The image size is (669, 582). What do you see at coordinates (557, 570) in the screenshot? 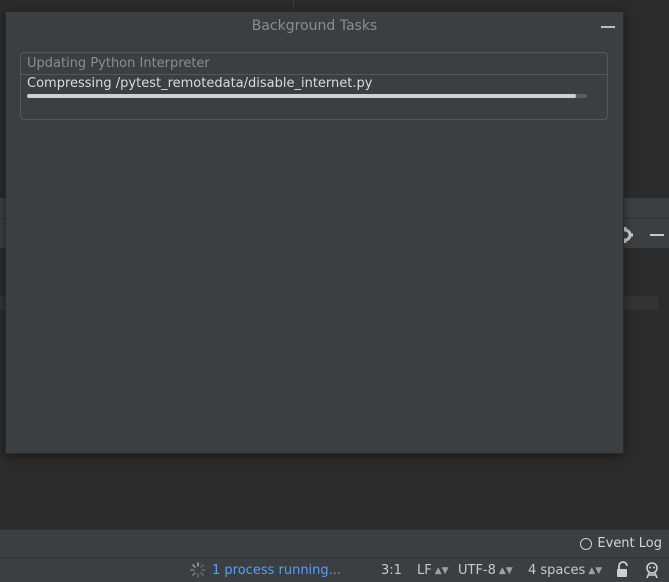
I see `indent-label: 4 spaces` at bounding box center [557, 570].